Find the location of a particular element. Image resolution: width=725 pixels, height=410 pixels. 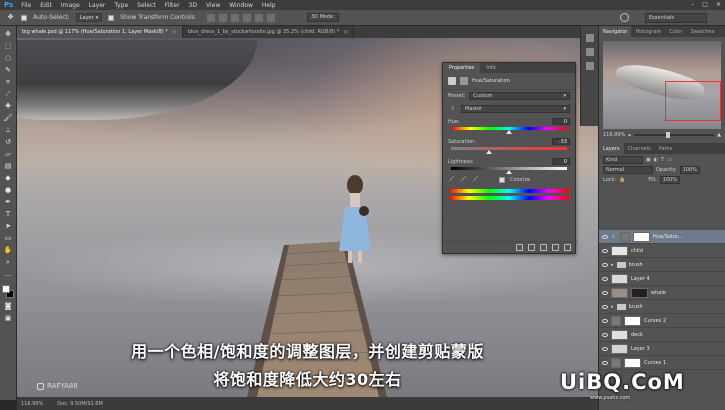

history-panel-icon is located at coordinates (589, 38).